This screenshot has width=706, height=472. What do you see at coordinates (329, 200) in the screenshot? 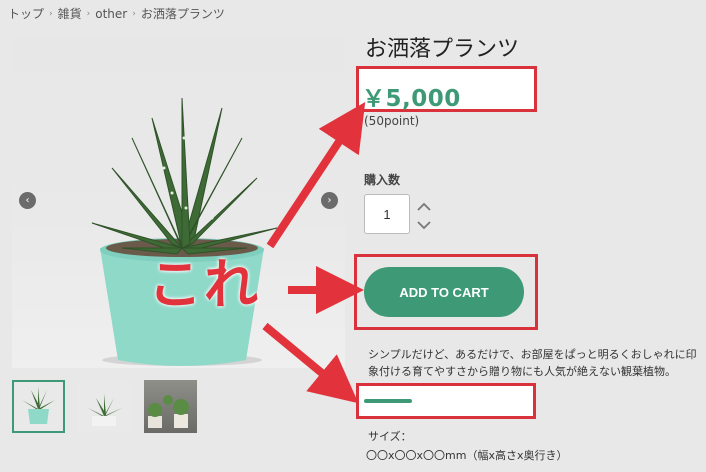
I see `gallery-next-icon: ›` at bounding box center [329, 200].